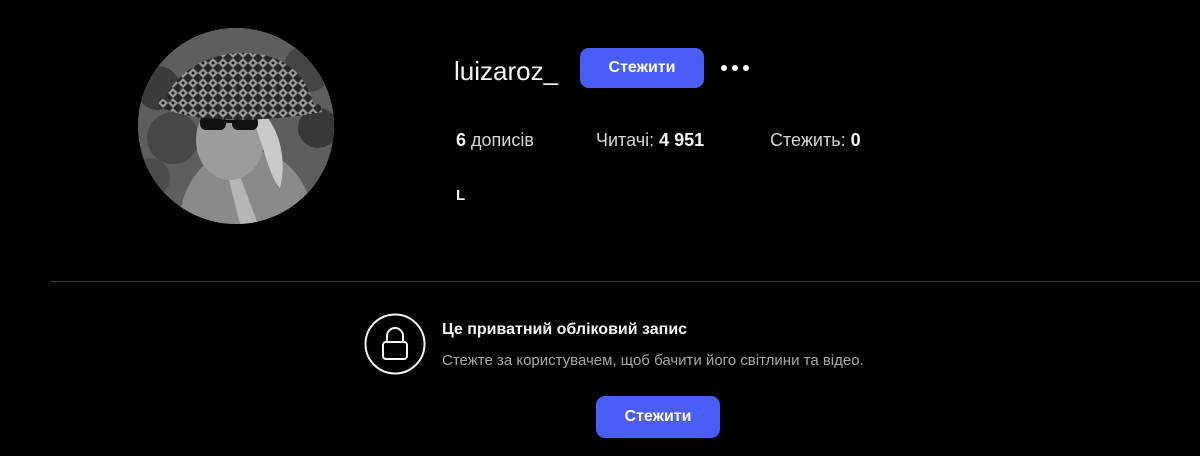 Image resolution: width=1200 pixels, height=456 pixels. I want to click on more-horizontal-icon, so click(735, 68).